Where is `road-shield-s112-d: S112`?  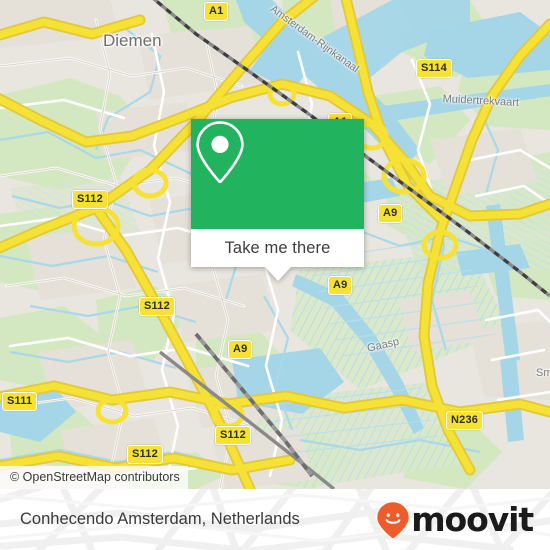 road-shield-s112-d: S112 is located at coordinates (145, 454).